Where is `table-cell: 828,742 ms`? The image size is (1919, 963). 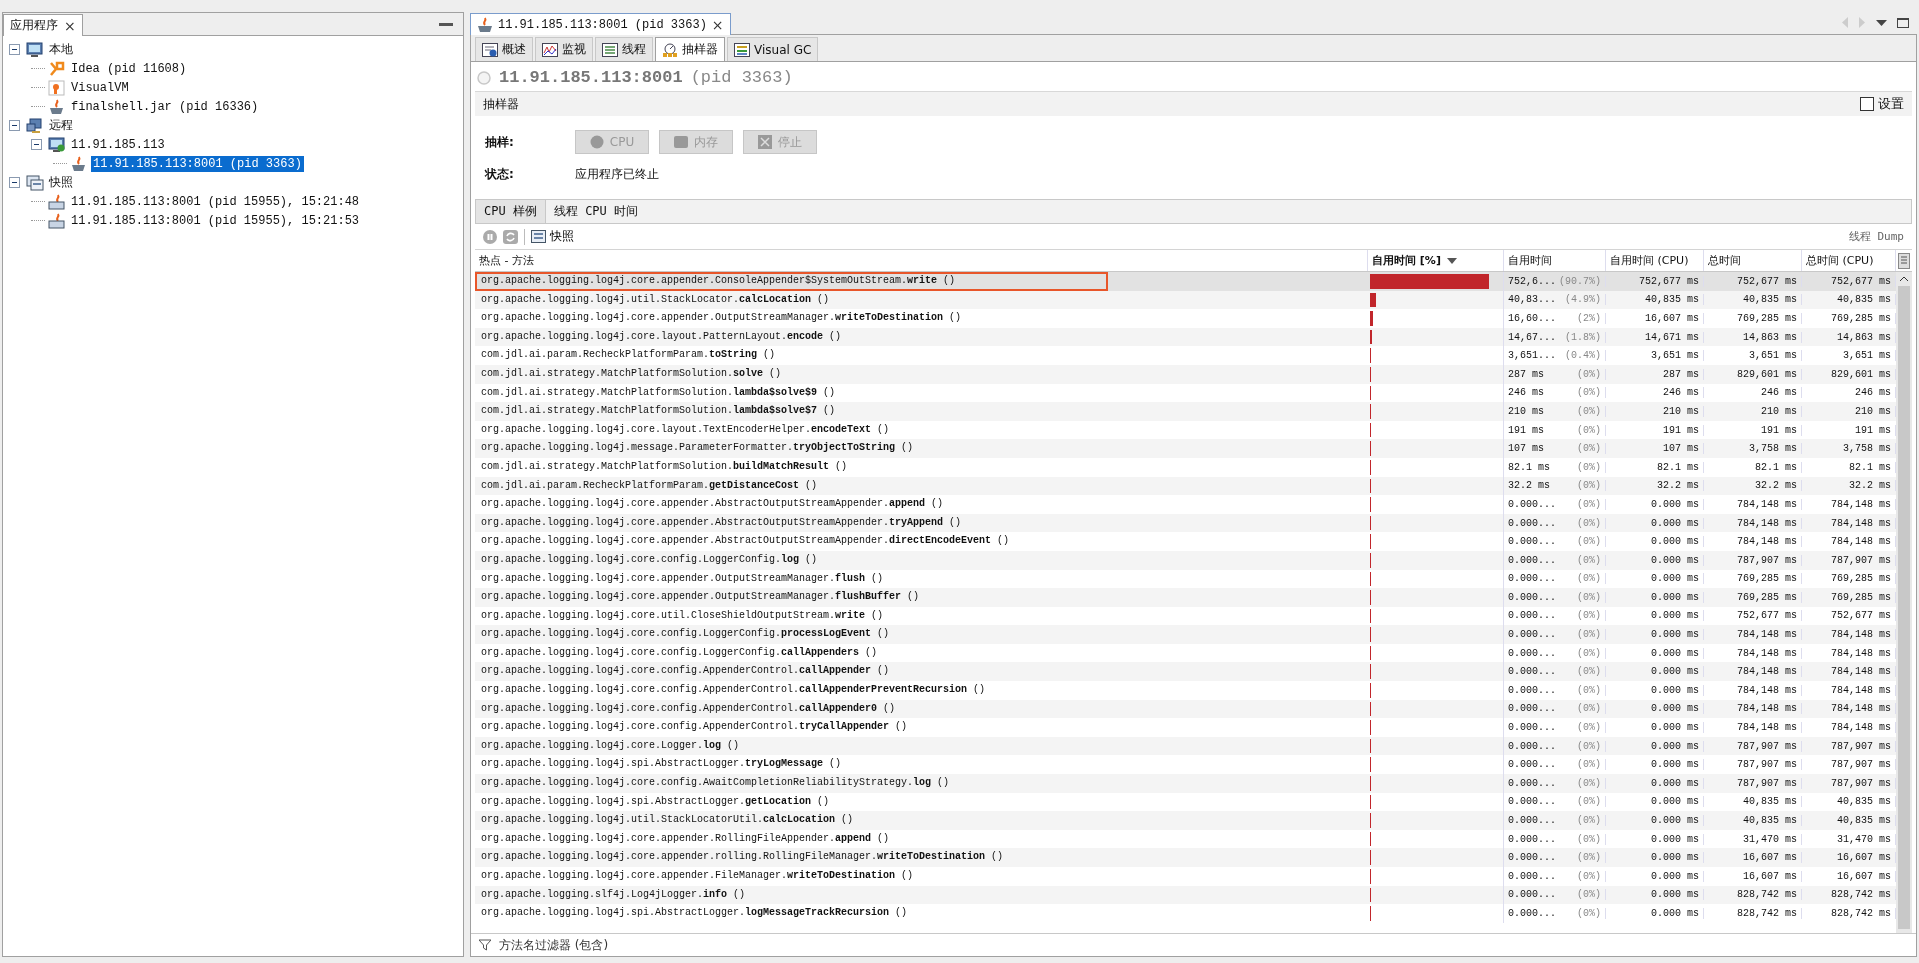 table-cell: 828,742 ms is located at coordinates (1753, 913).